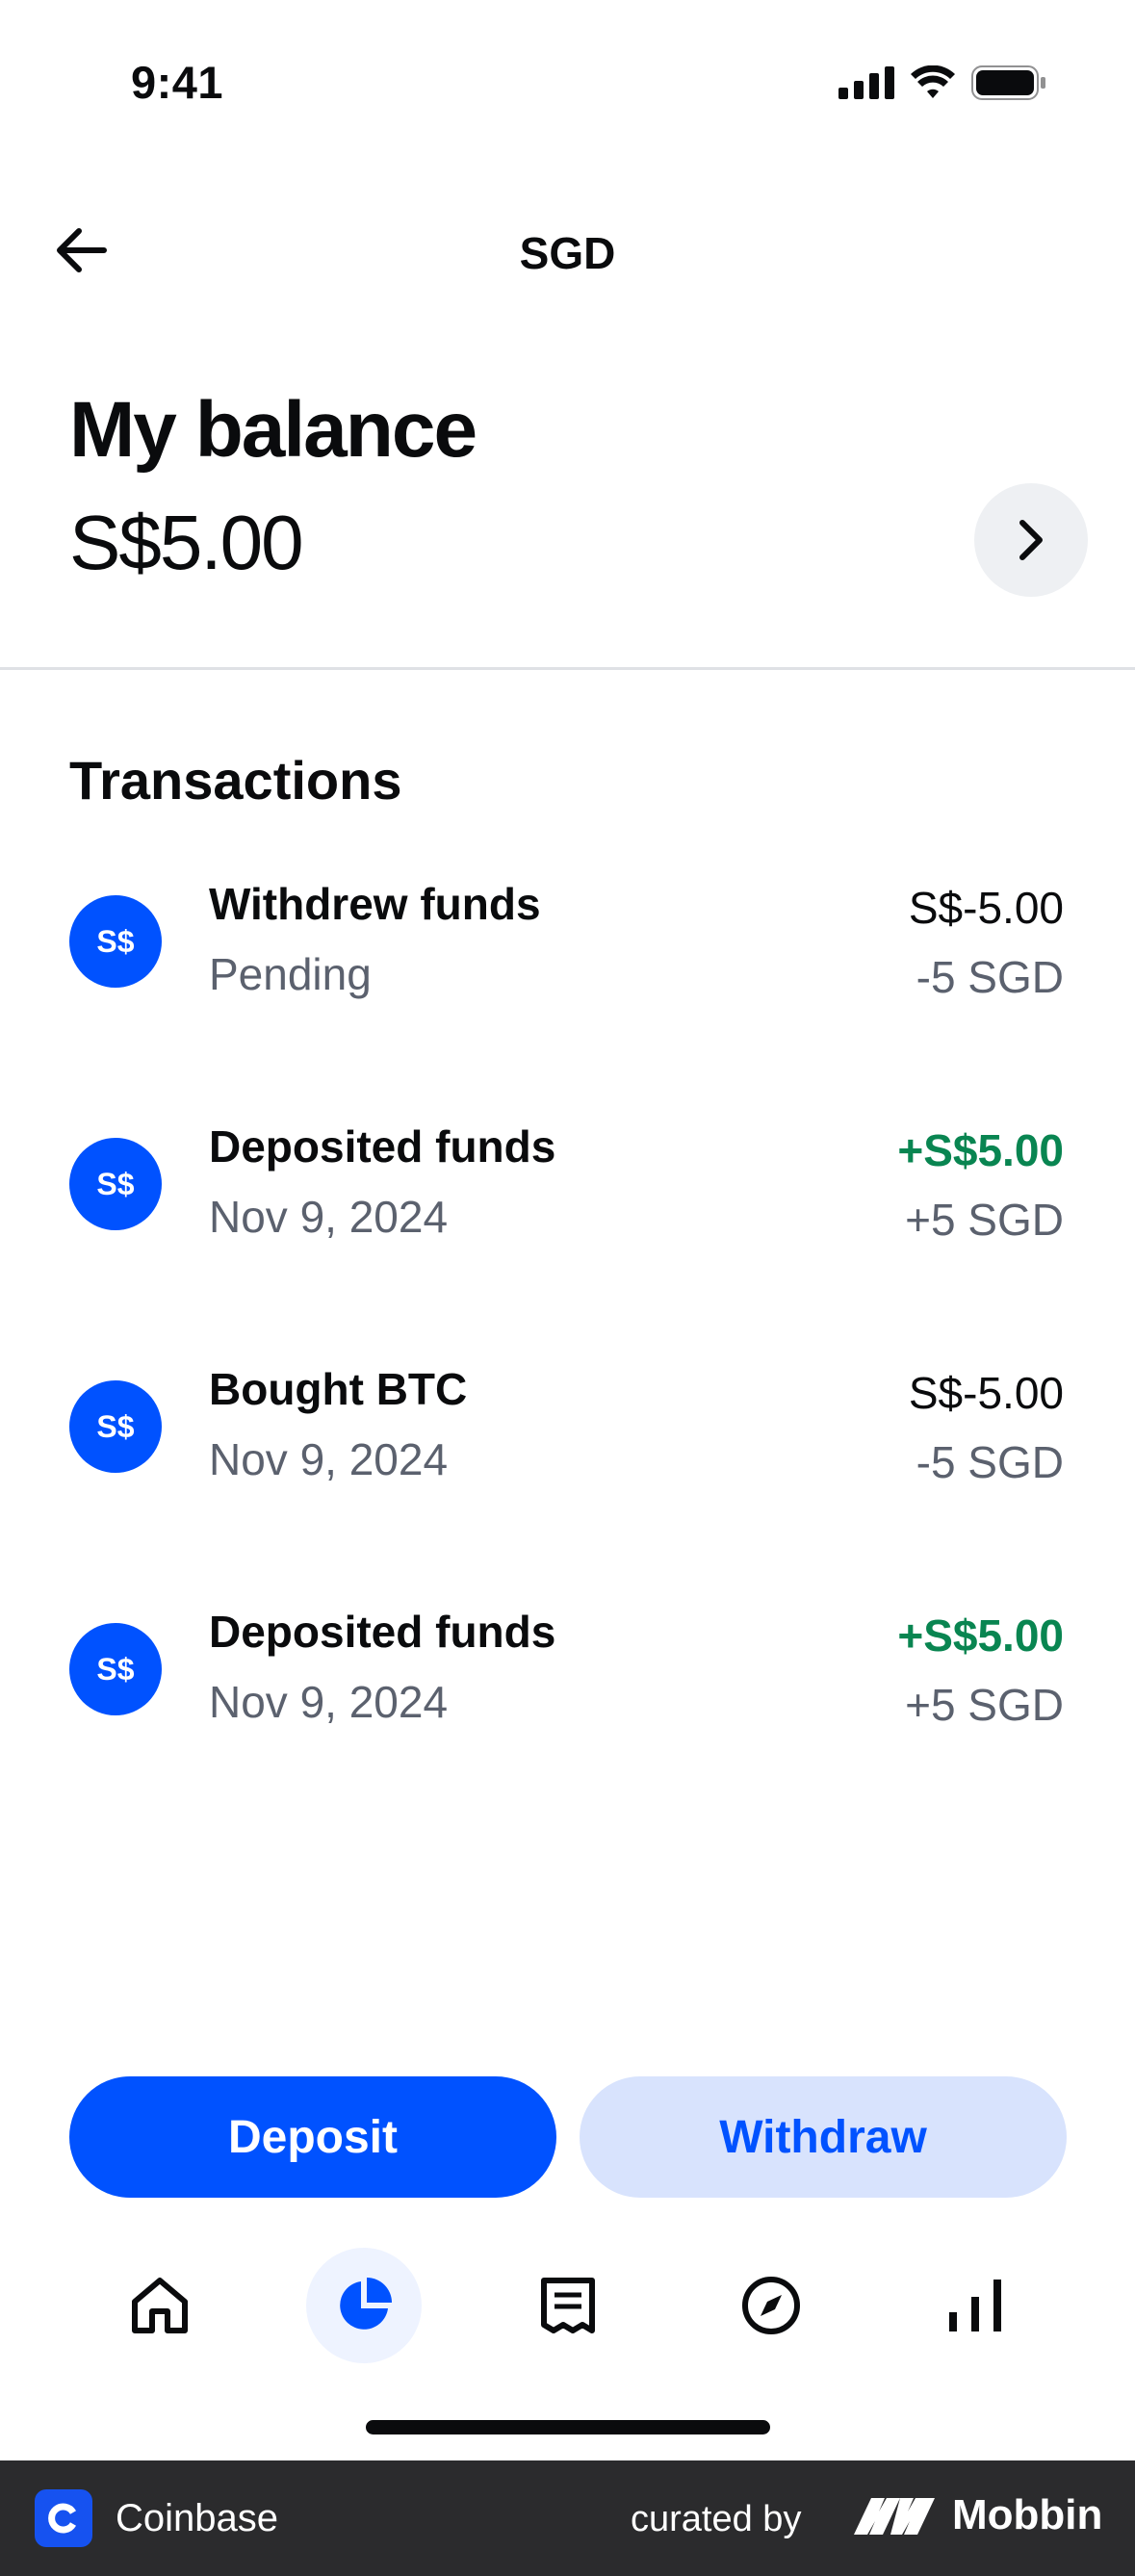  I want to click on balance-label: My balance, so click(273, 430).